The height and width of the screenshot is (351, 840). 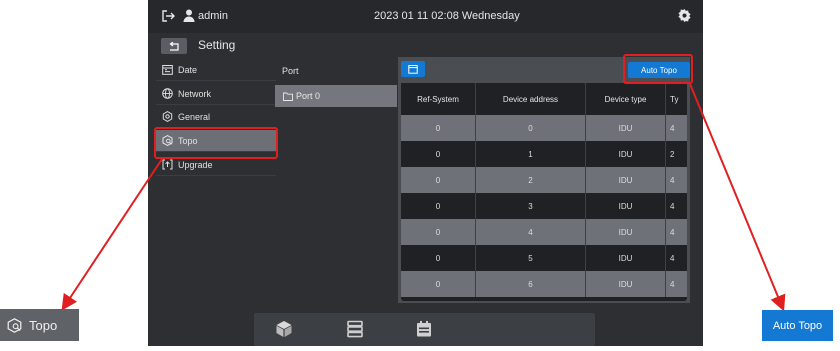 What do you see at coordinates (216, 143) in the screenshot?
I see `topo-highlight-box` at bounding box center [216, 143].